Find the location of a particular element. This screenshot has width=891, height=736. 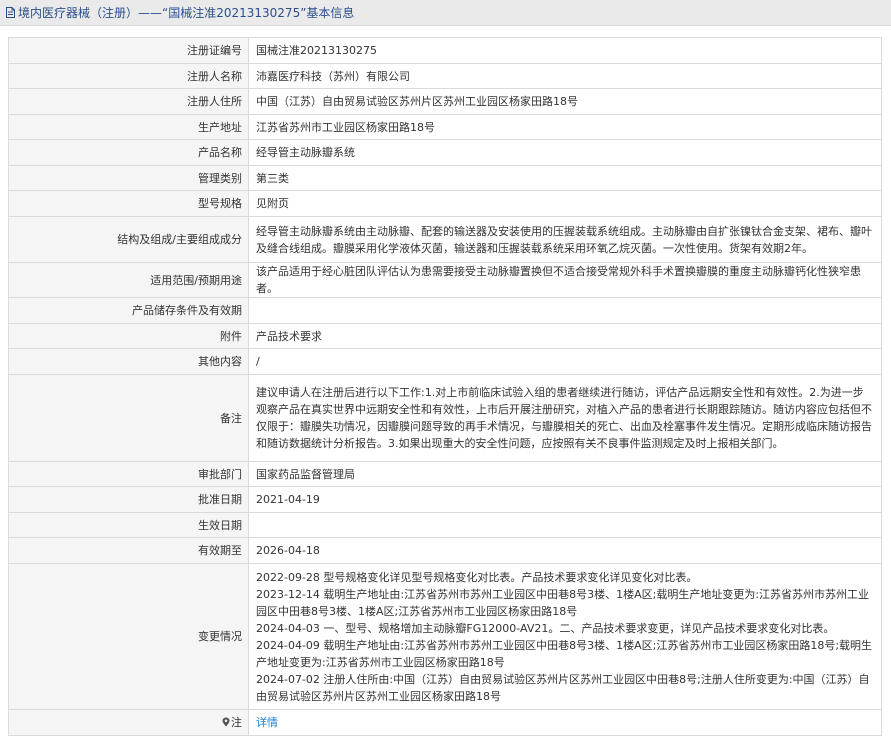

row-label: 注册人住所 is located at coordinates (128, 101).